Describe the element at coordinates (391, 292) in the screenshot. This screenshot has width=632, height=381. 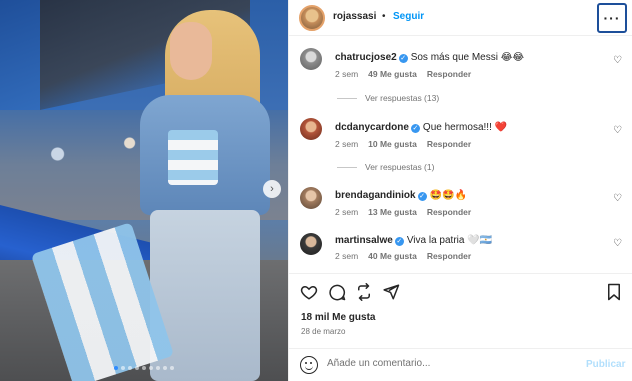
I see `share-icon` at that location.